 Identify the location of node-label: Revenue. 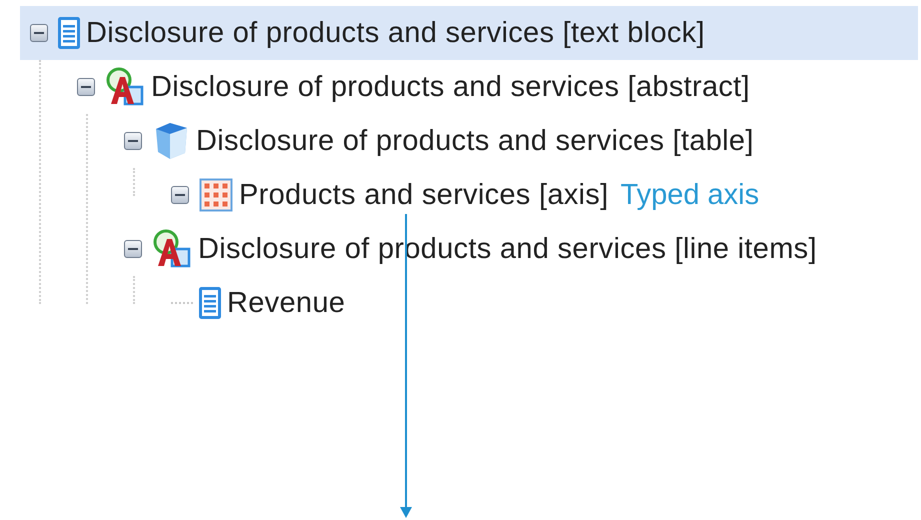
(286, 303).